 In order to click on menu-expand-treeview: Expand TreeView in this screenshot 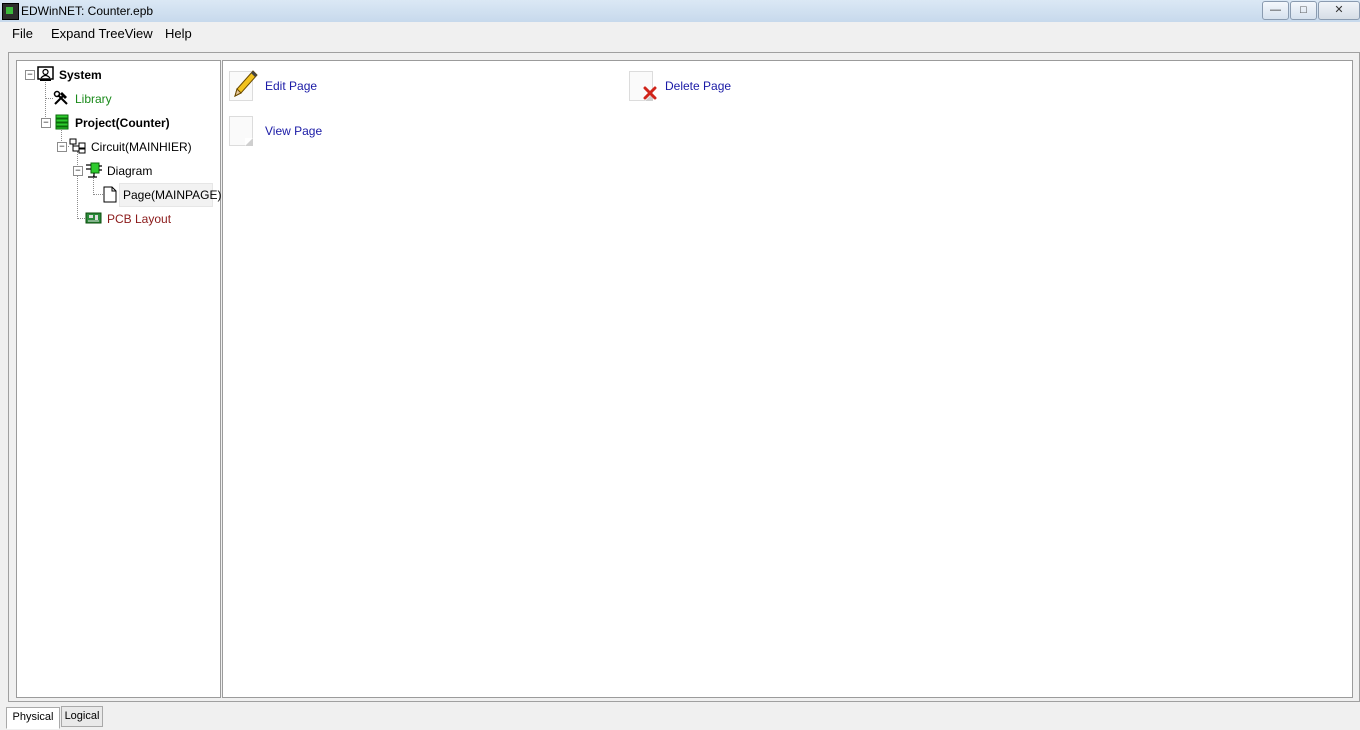, I will do `click(102, 33)`.